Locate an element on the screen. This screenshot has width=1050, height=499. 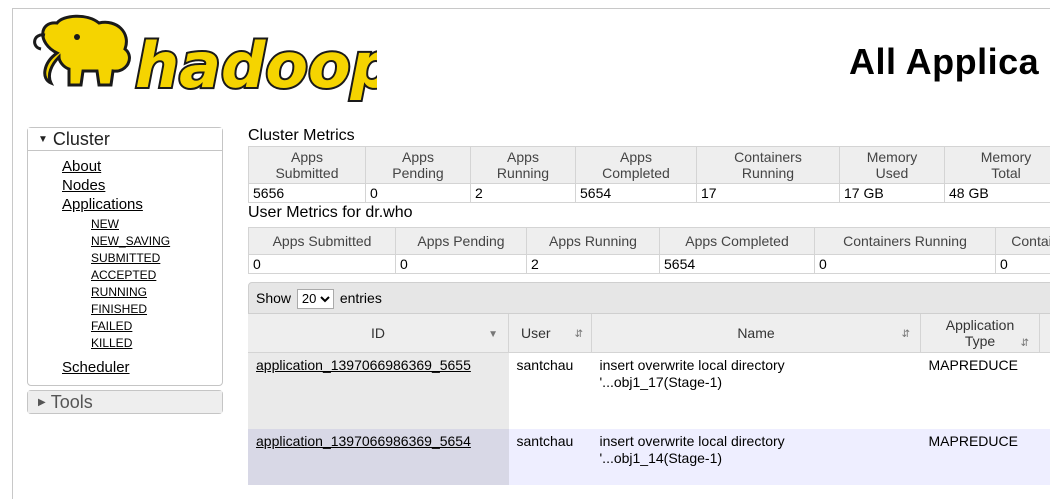
cm-header-memory-used: MemoryUsed is located at coordinates (892, 165).